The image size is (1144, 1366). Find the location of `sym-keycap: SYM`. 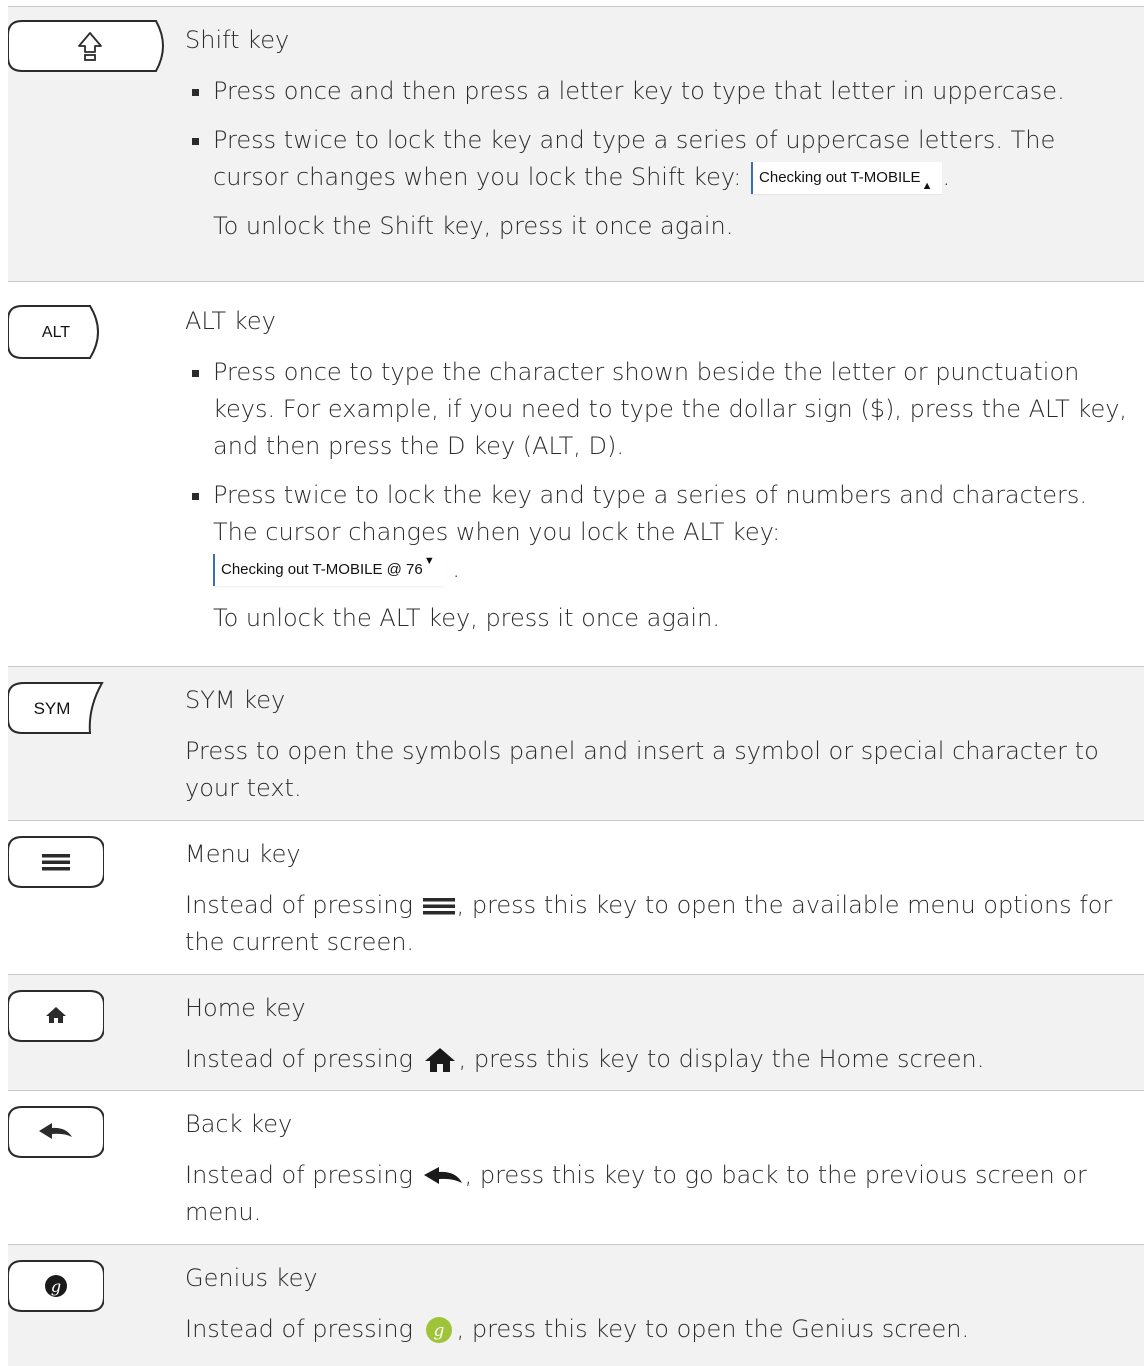

sym-keycap: SYM is located at coordinates (56, 708).